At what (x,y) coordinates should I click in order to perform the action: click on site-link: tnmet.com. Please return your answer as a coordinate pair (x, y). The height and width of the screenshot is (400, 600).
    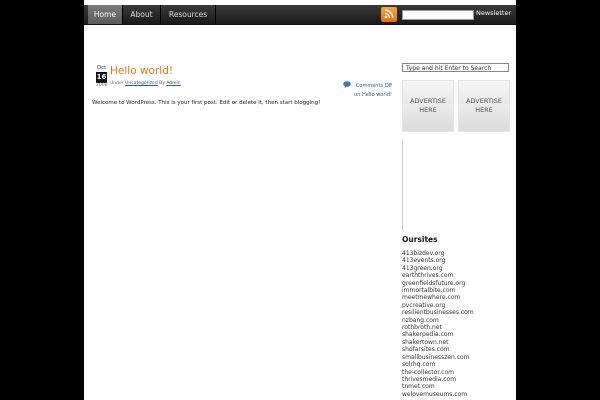
    Looking at the image, I should click on (438, 386).